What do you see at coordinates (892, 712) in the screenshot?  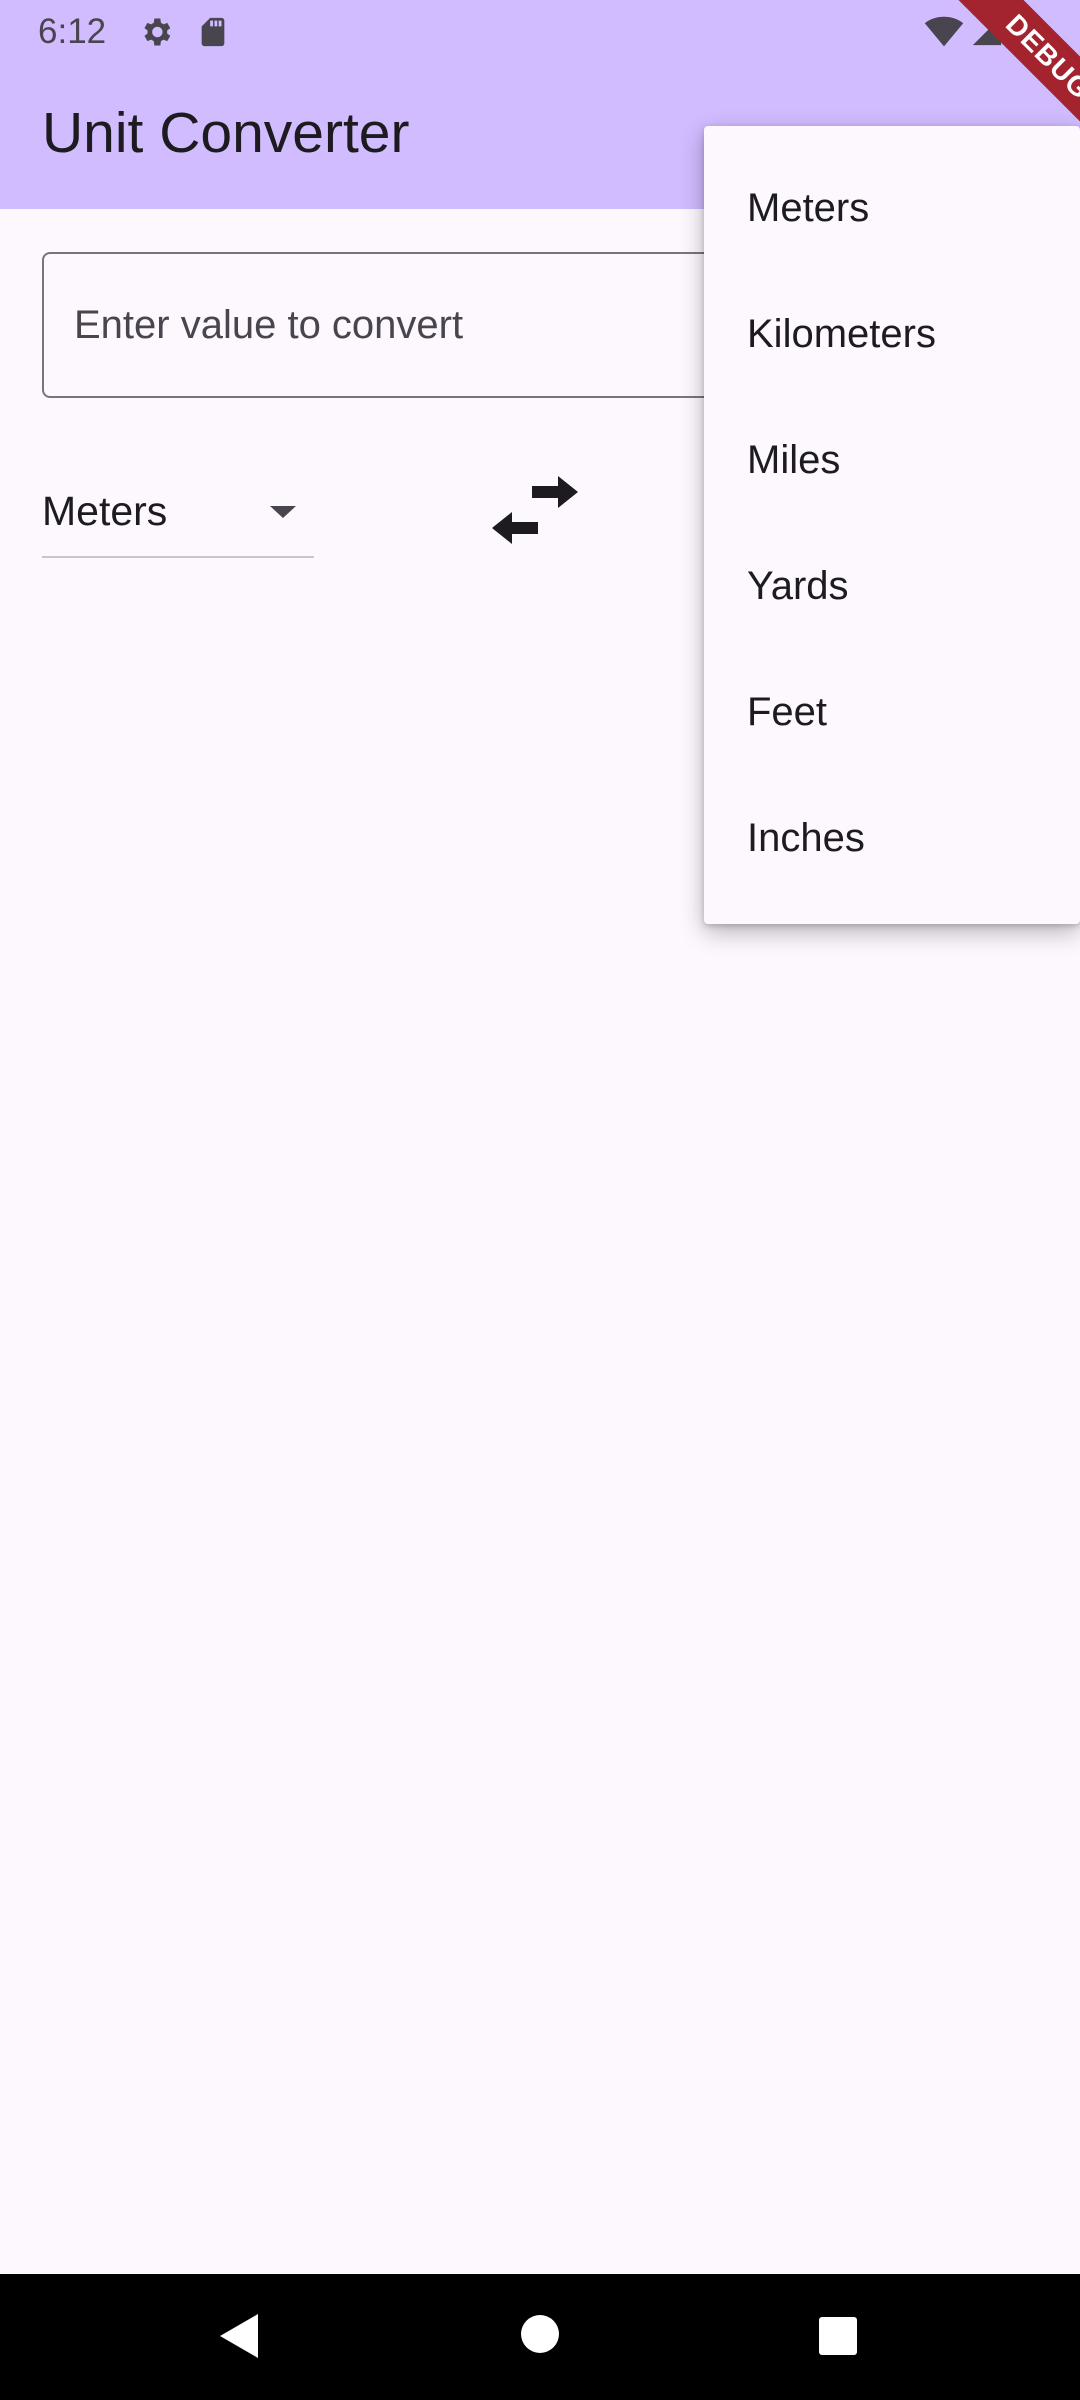 I see `menu-item-feet: Feet` at bounding box center [892, 712].